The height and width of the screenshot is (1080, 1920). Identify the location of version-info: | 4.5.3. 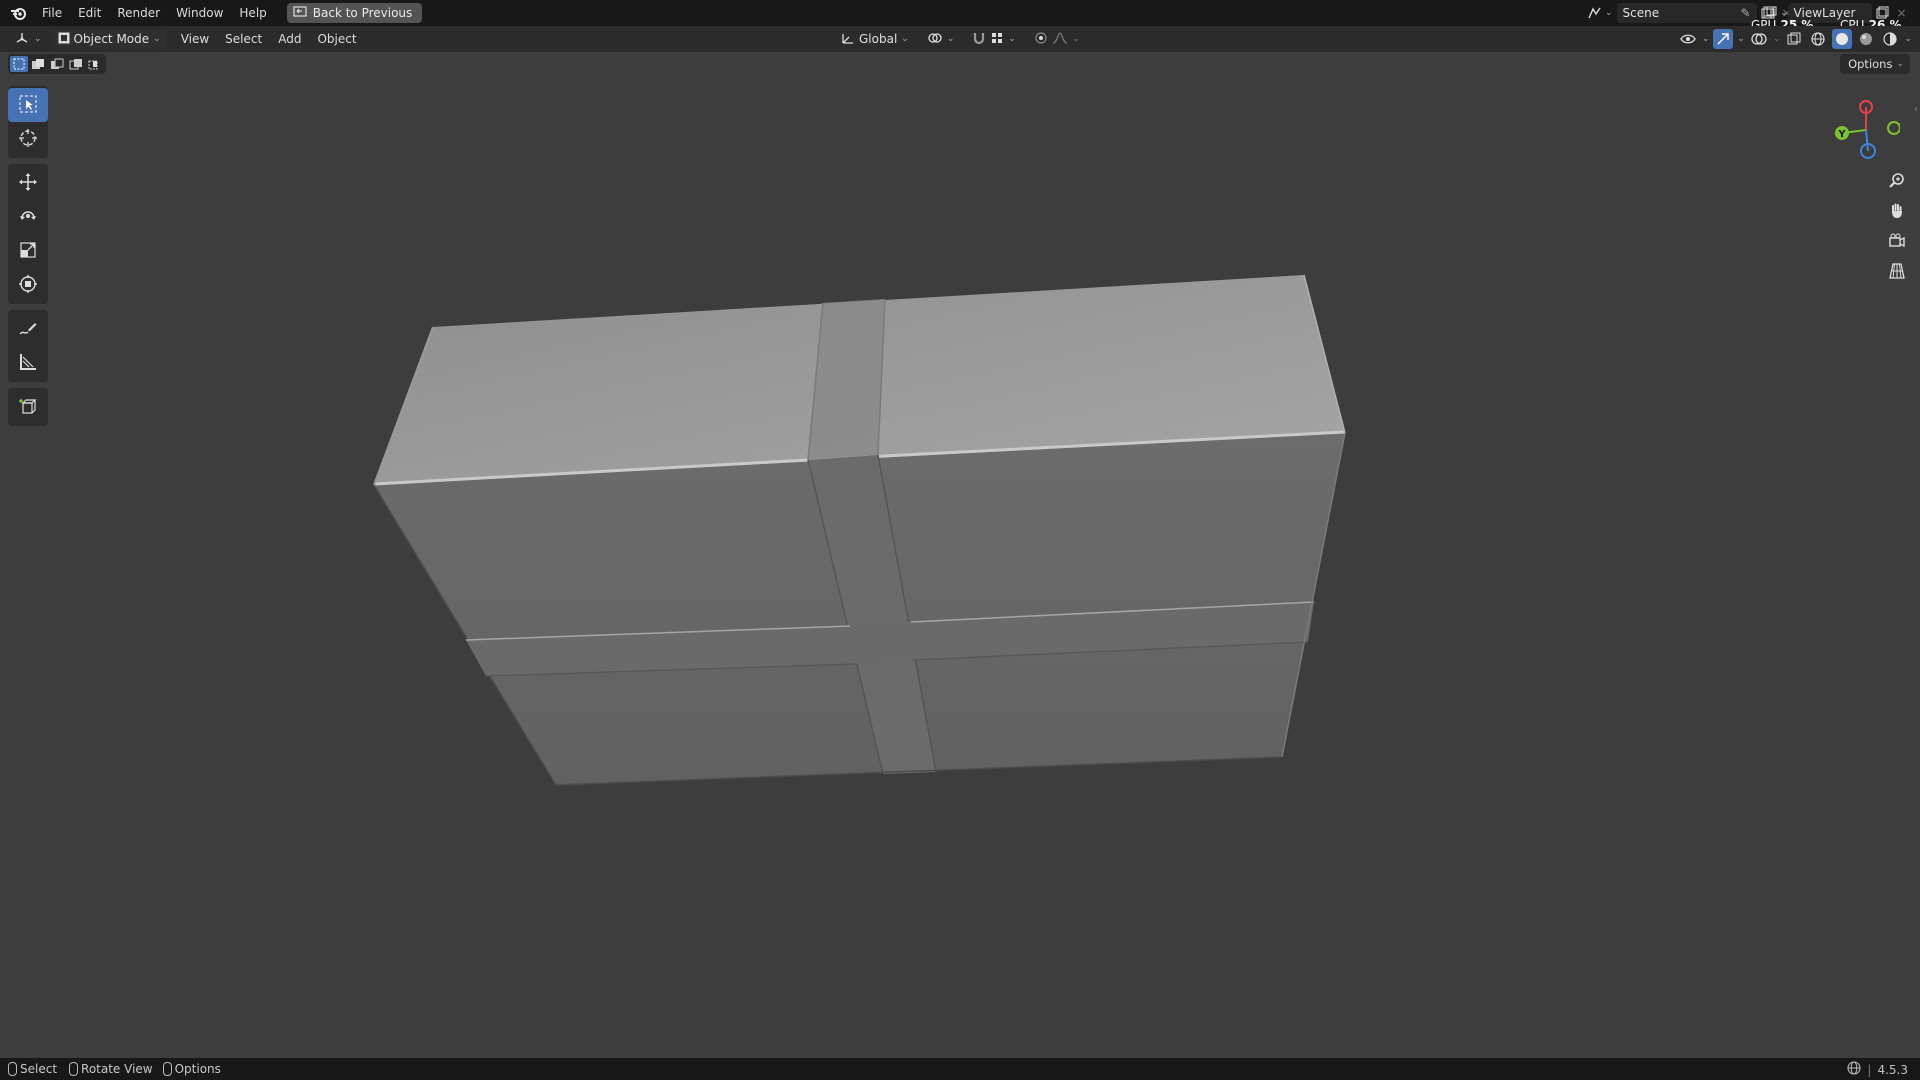
(1877, 1069).